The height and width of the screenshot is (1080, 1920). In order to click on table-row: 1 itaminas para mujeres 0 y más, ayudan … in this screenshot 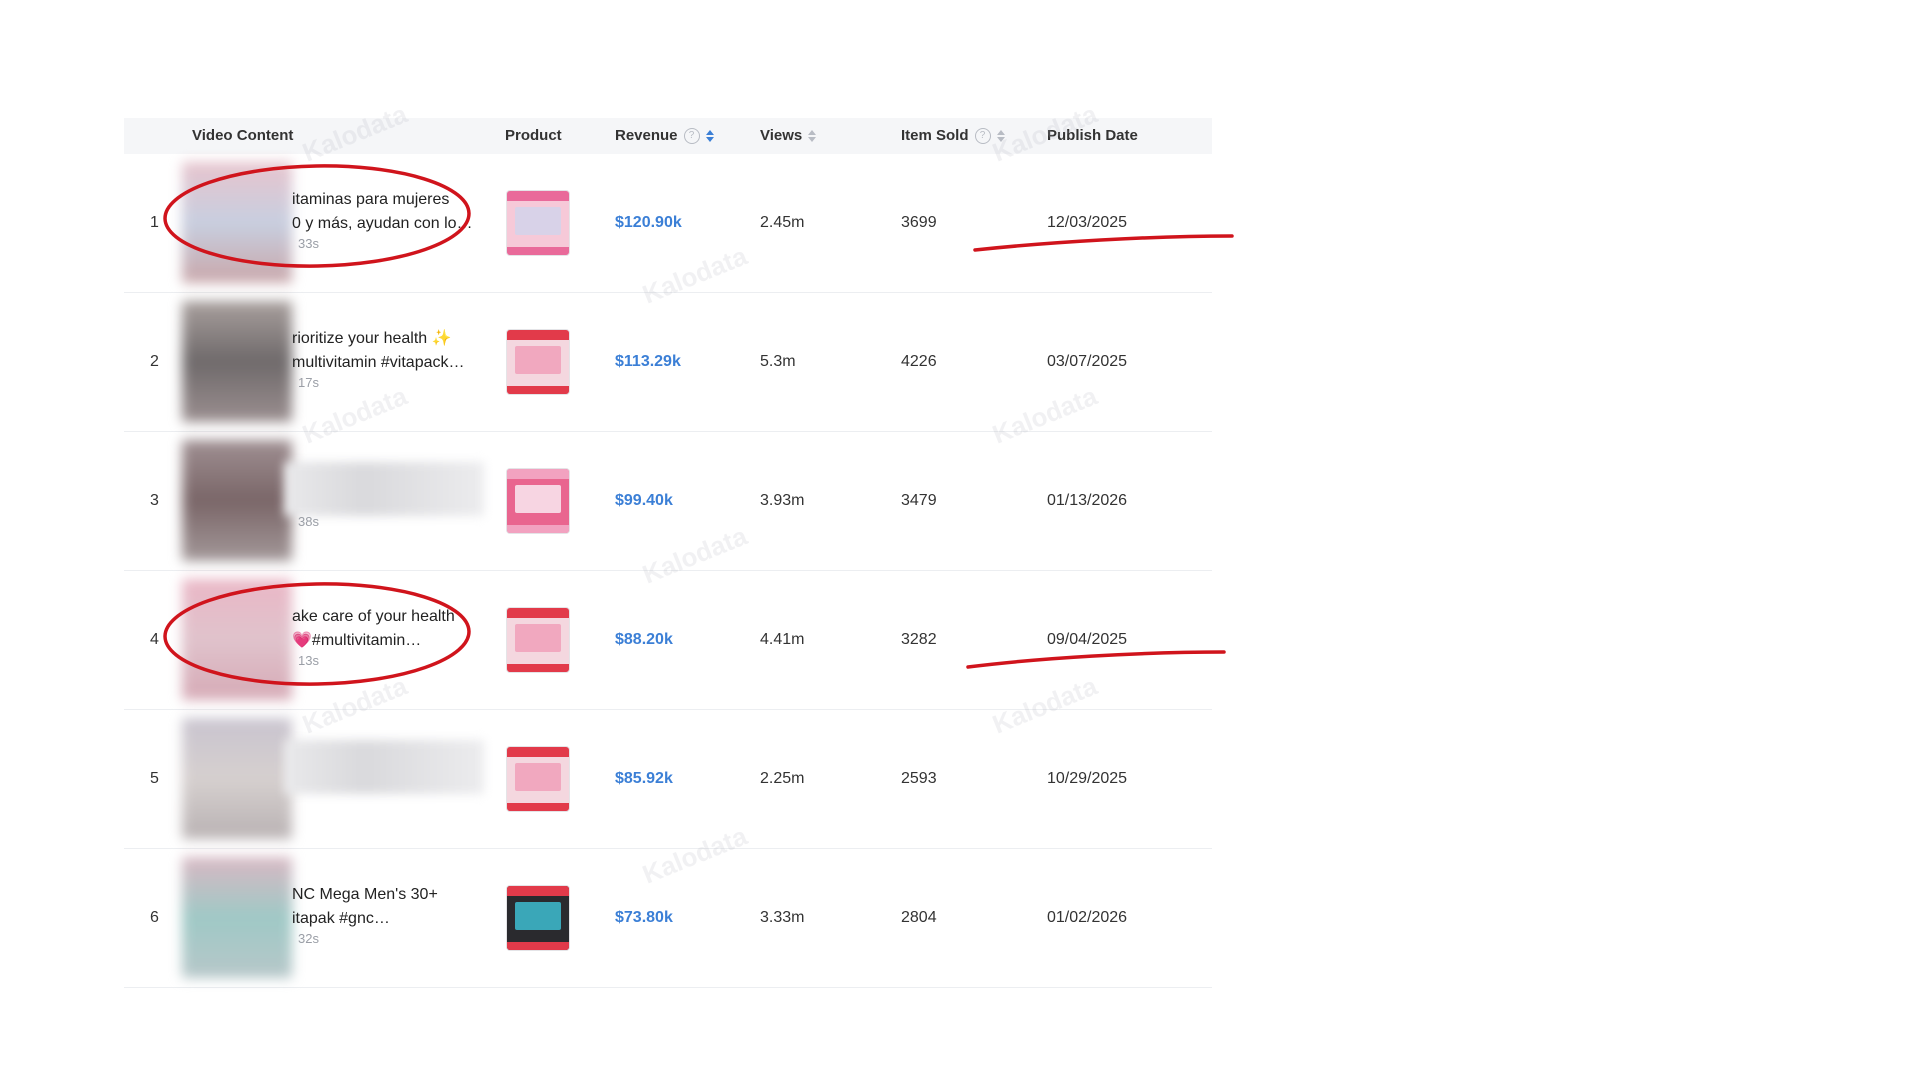, I will do `click(668, 223)`.